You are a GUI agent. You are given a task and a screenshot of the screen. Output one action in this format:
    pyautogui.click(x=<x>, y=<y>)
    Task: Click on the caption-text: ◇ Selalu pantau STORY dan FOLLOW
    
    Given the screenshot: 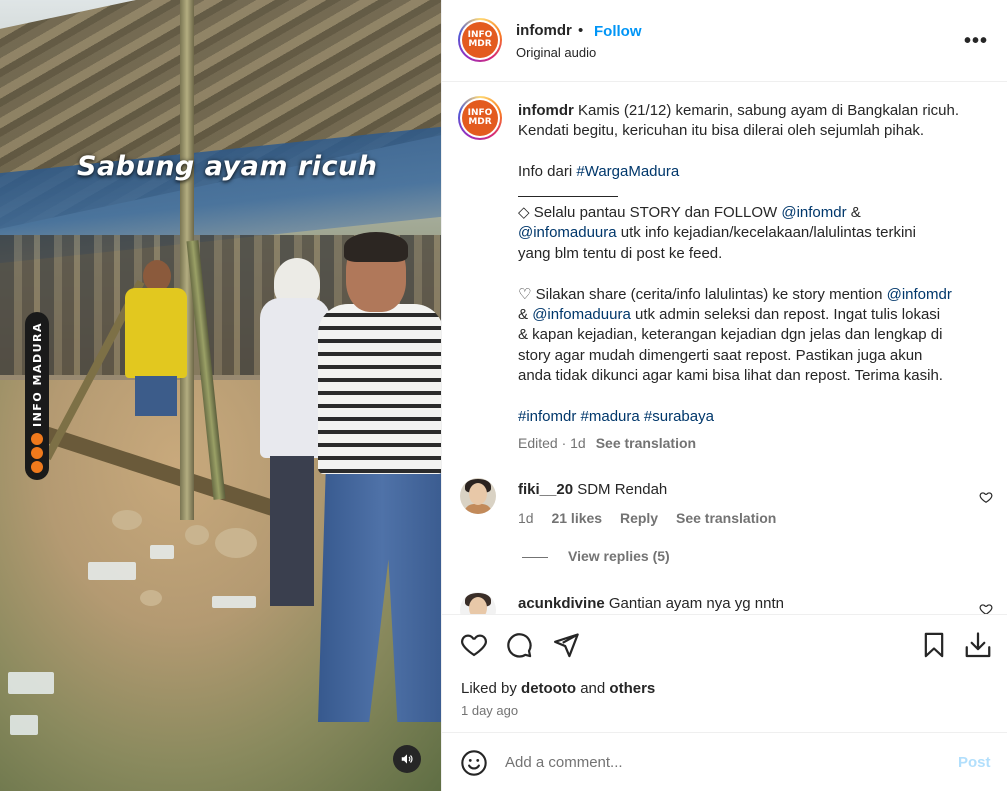 What is the action you would take?
    pyautogui.click(x=650, y=213)
    